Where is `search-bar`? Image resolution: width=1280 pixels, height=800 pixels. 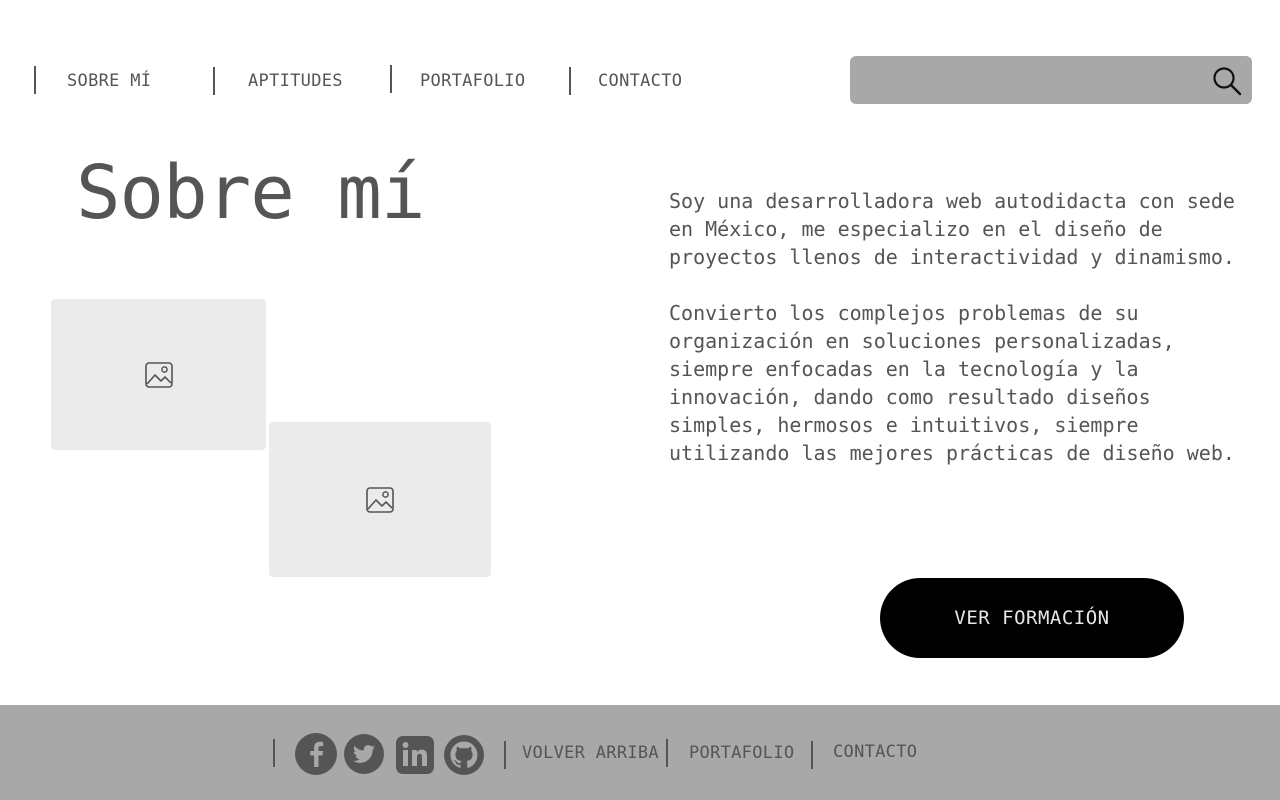 search-bar is located at coordinates (1051, 80).